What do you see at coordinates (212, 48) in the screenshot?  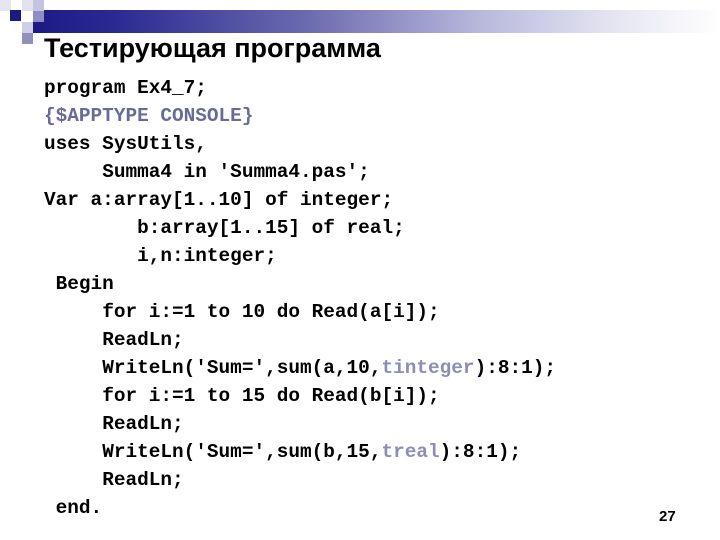 I see `slide-title: Тестирующая программа` at bounding box center [212, 48].